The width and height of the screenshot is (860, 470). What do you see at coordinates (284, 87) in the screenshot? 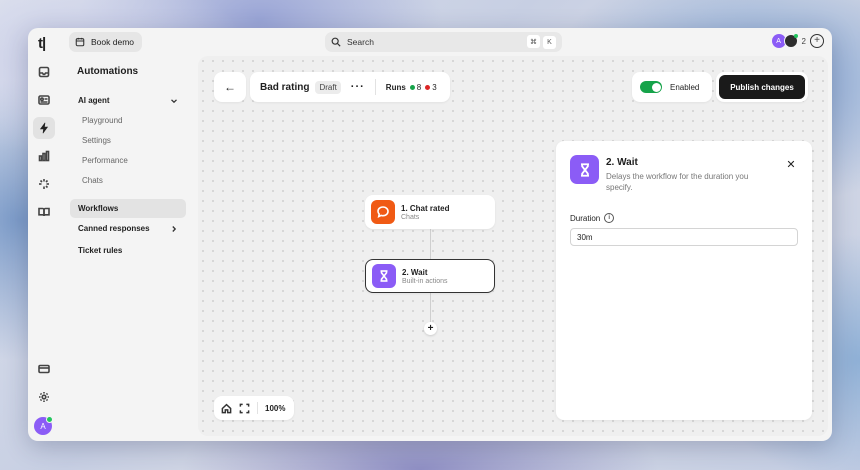
I see `workflow-name: Bad rating` at bounding box center [284, 87].